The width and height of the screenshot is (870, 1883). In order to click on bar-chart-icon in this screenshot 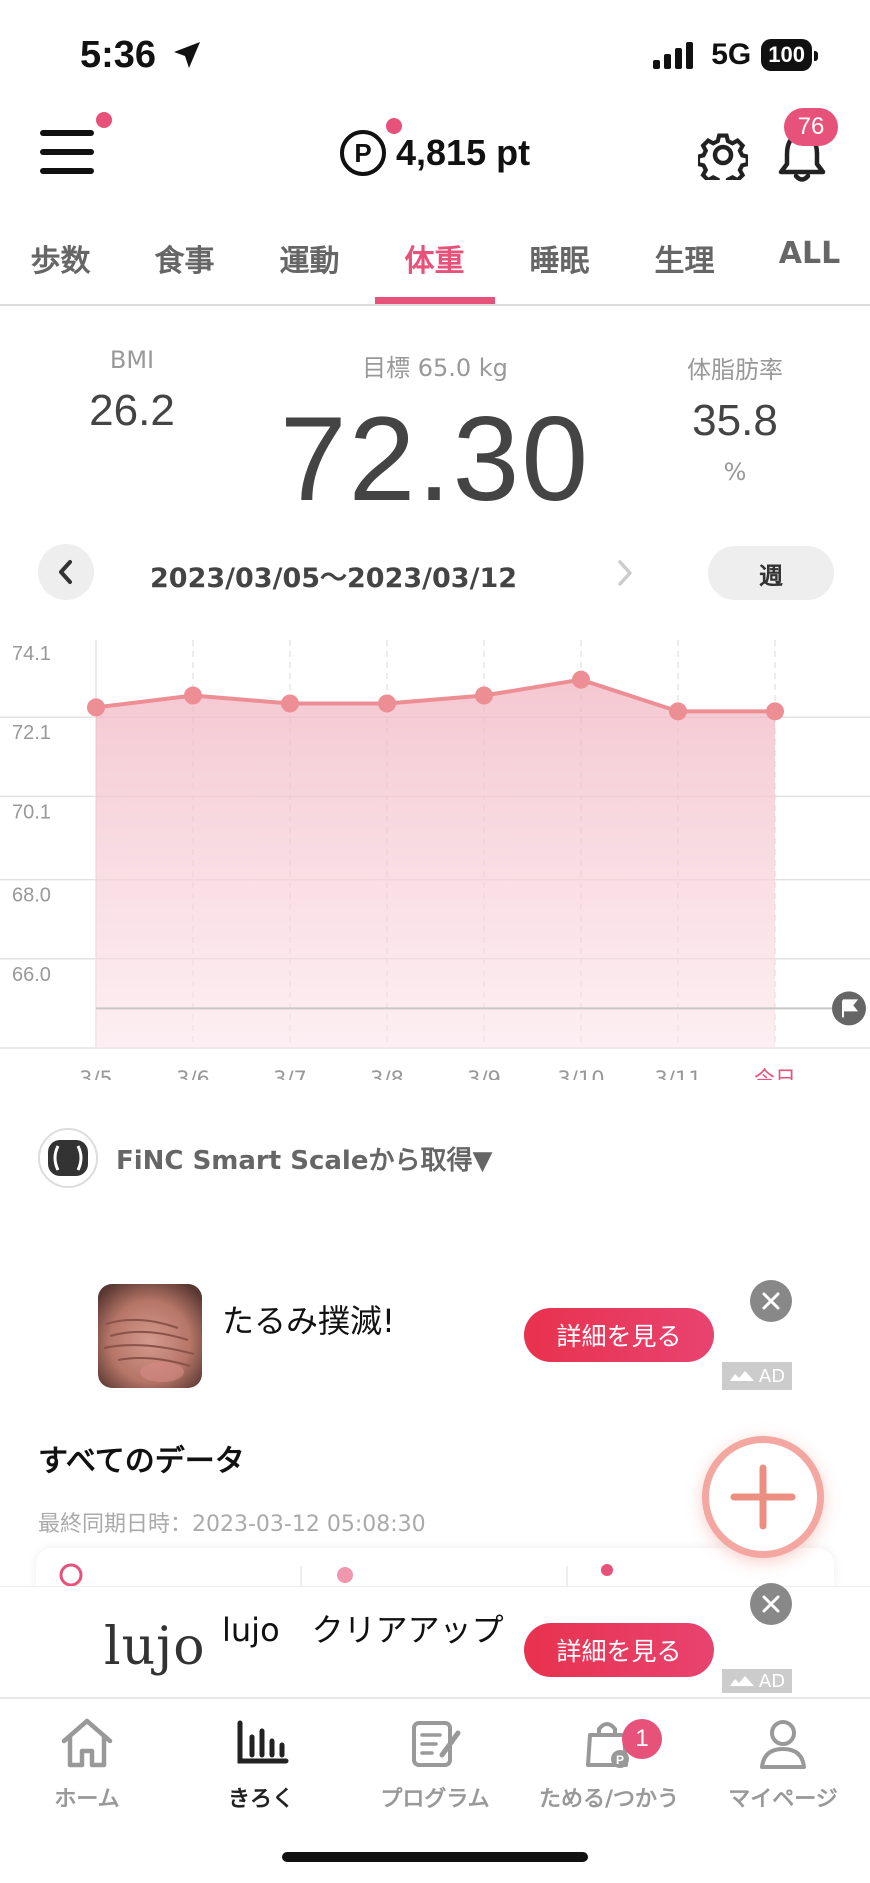, I will do `click(263, 1742)`.